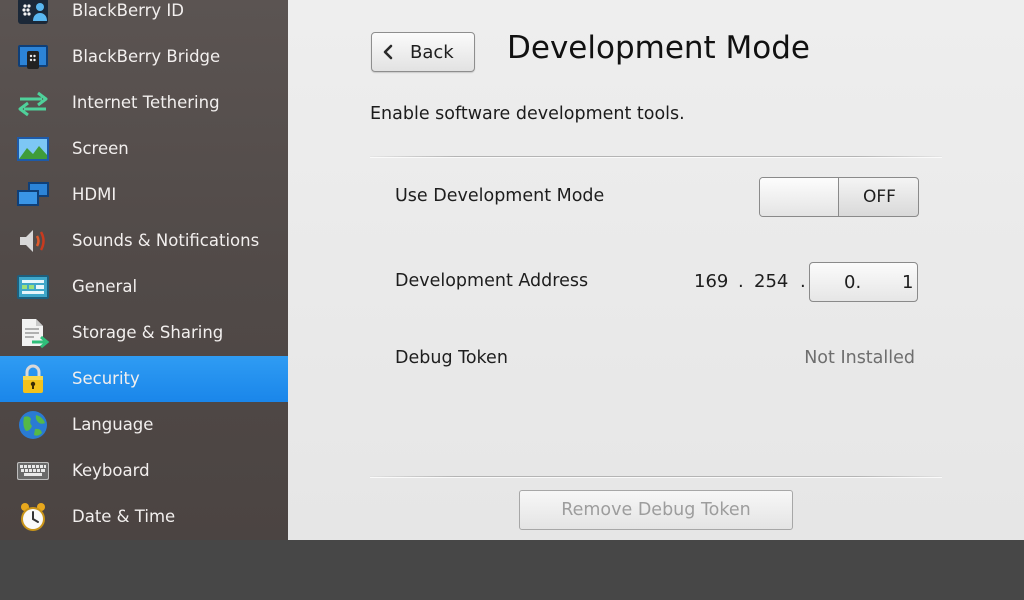 The image size is (1024, 600). What do you see at coordinates (144, 149) in the screenshot?
I see `sidebar-item-screen: Screen` at bounding box center [144, 149].